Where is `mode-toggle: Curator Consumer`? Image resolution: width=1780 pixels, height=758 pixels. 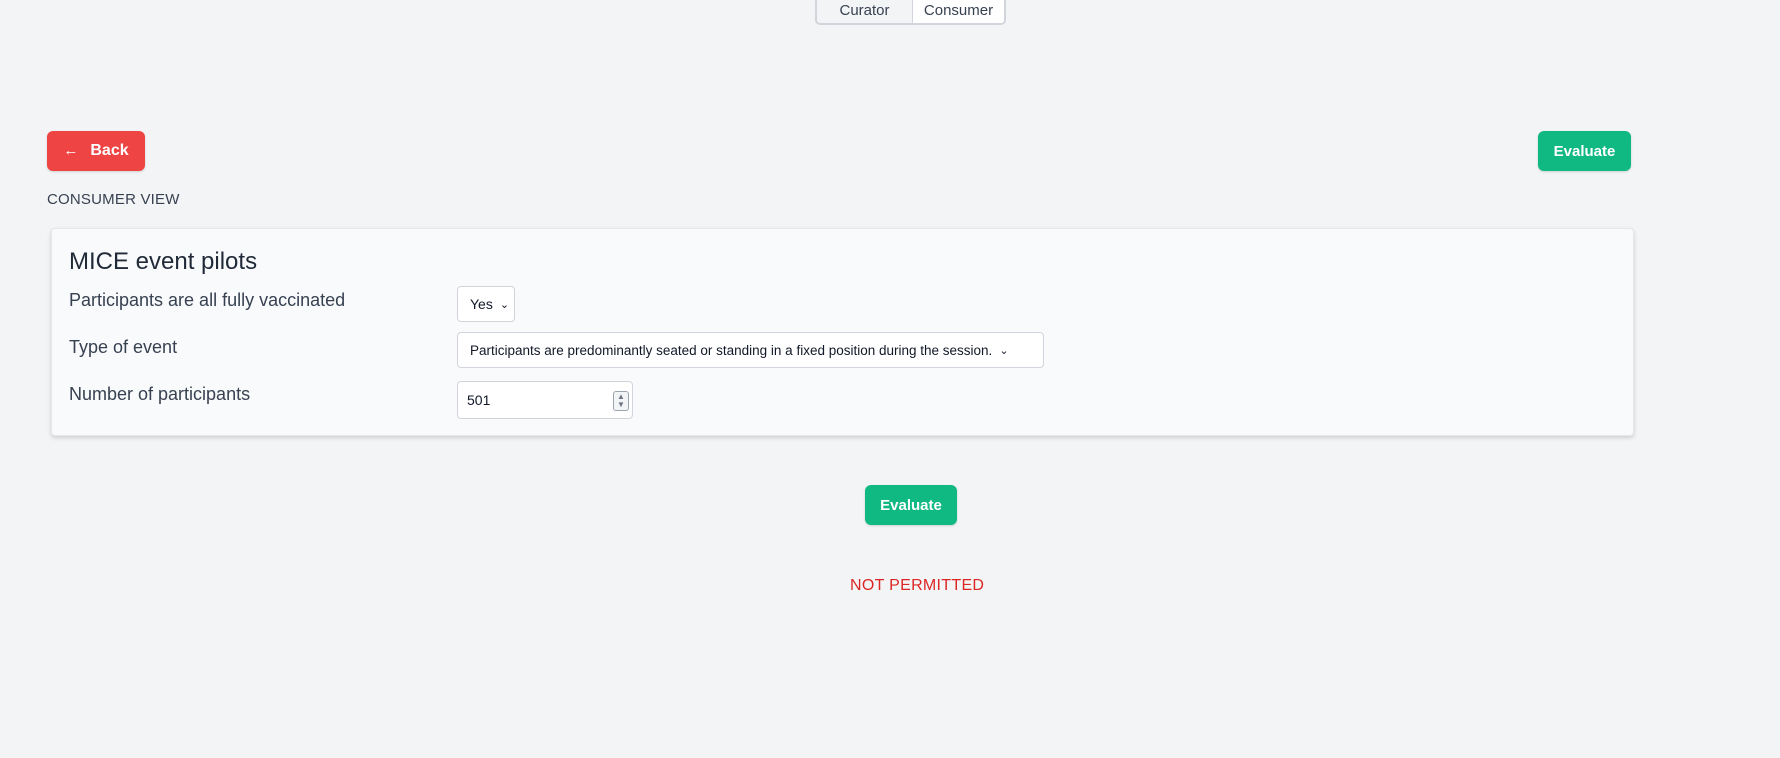 mode-toggle: Curator Consumer is located at coordinates (910, 12).